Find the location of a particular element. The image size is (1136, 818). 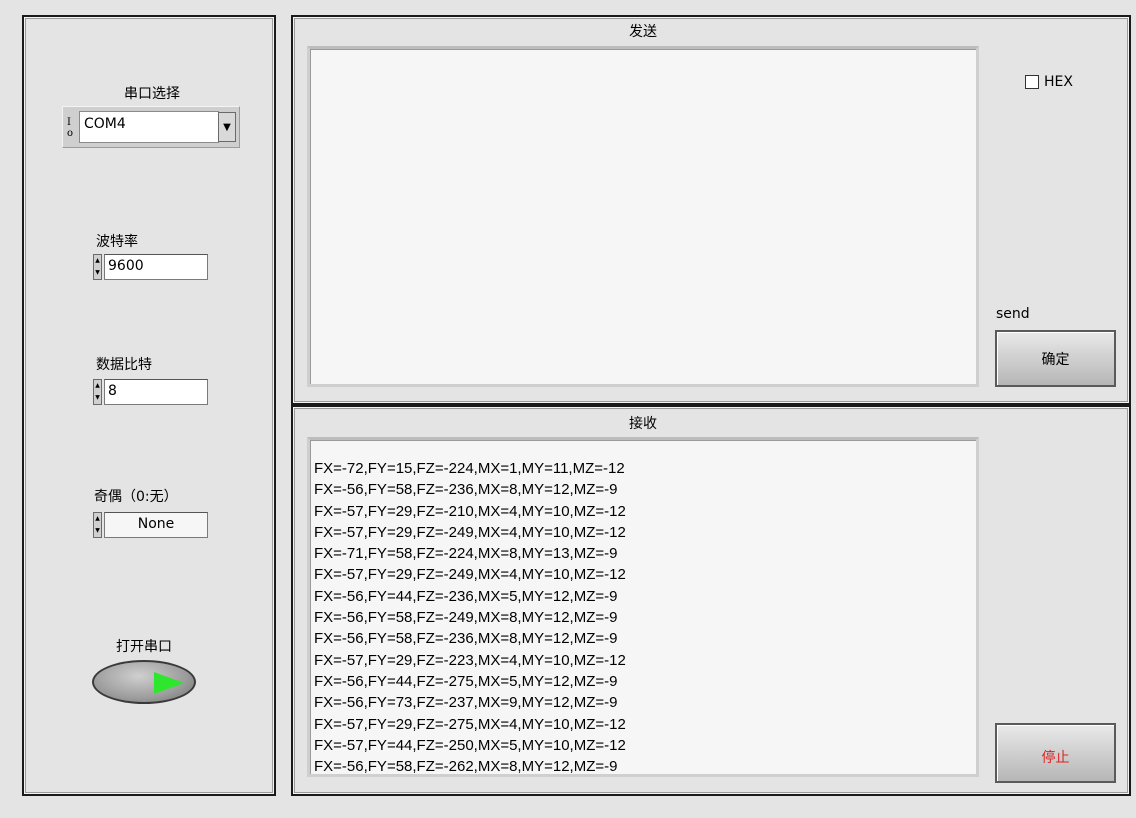

receive-line: FX=-57,FY=29,FZ=-223,MX=4,MY=10,MZ=-12 is located at coordinates (470, 660).